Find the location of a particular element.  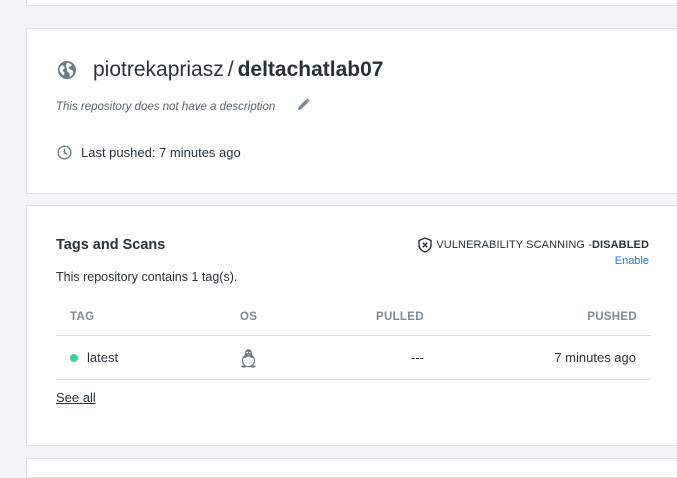

tag-name-link: latest is located at coordinates (102, 357).